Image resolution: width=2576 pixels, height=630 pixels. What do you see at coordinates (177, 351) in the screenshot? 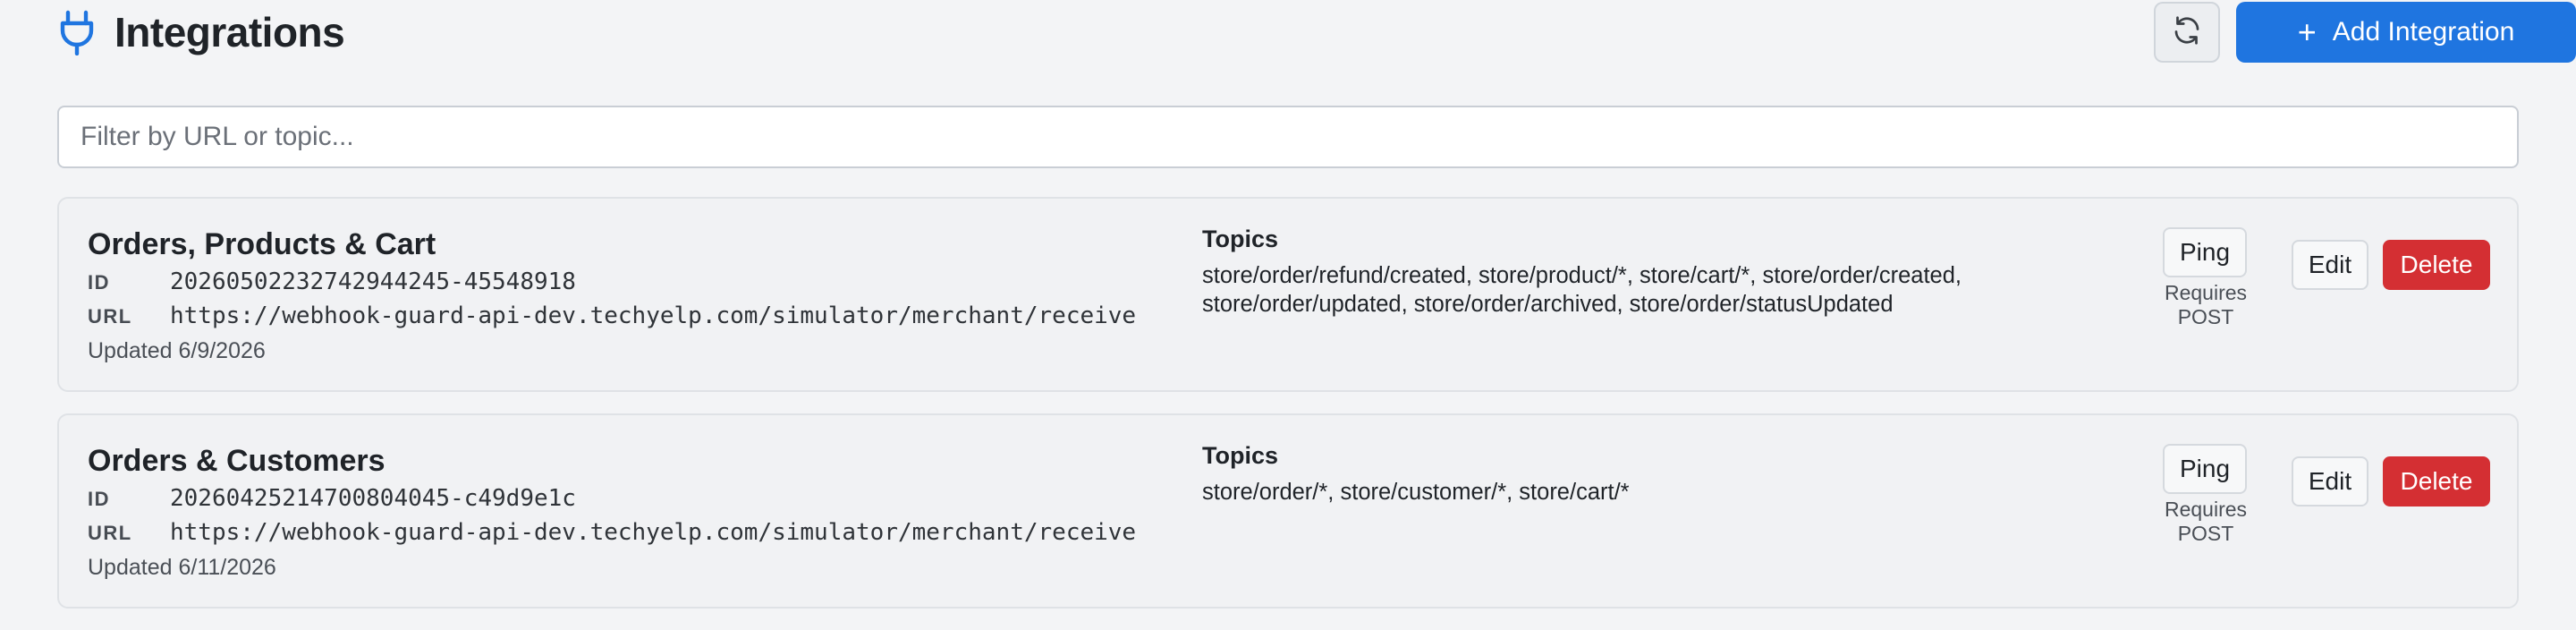
I see `updated-date: Updated 6/9/2026` at bounding box center [177, 351].